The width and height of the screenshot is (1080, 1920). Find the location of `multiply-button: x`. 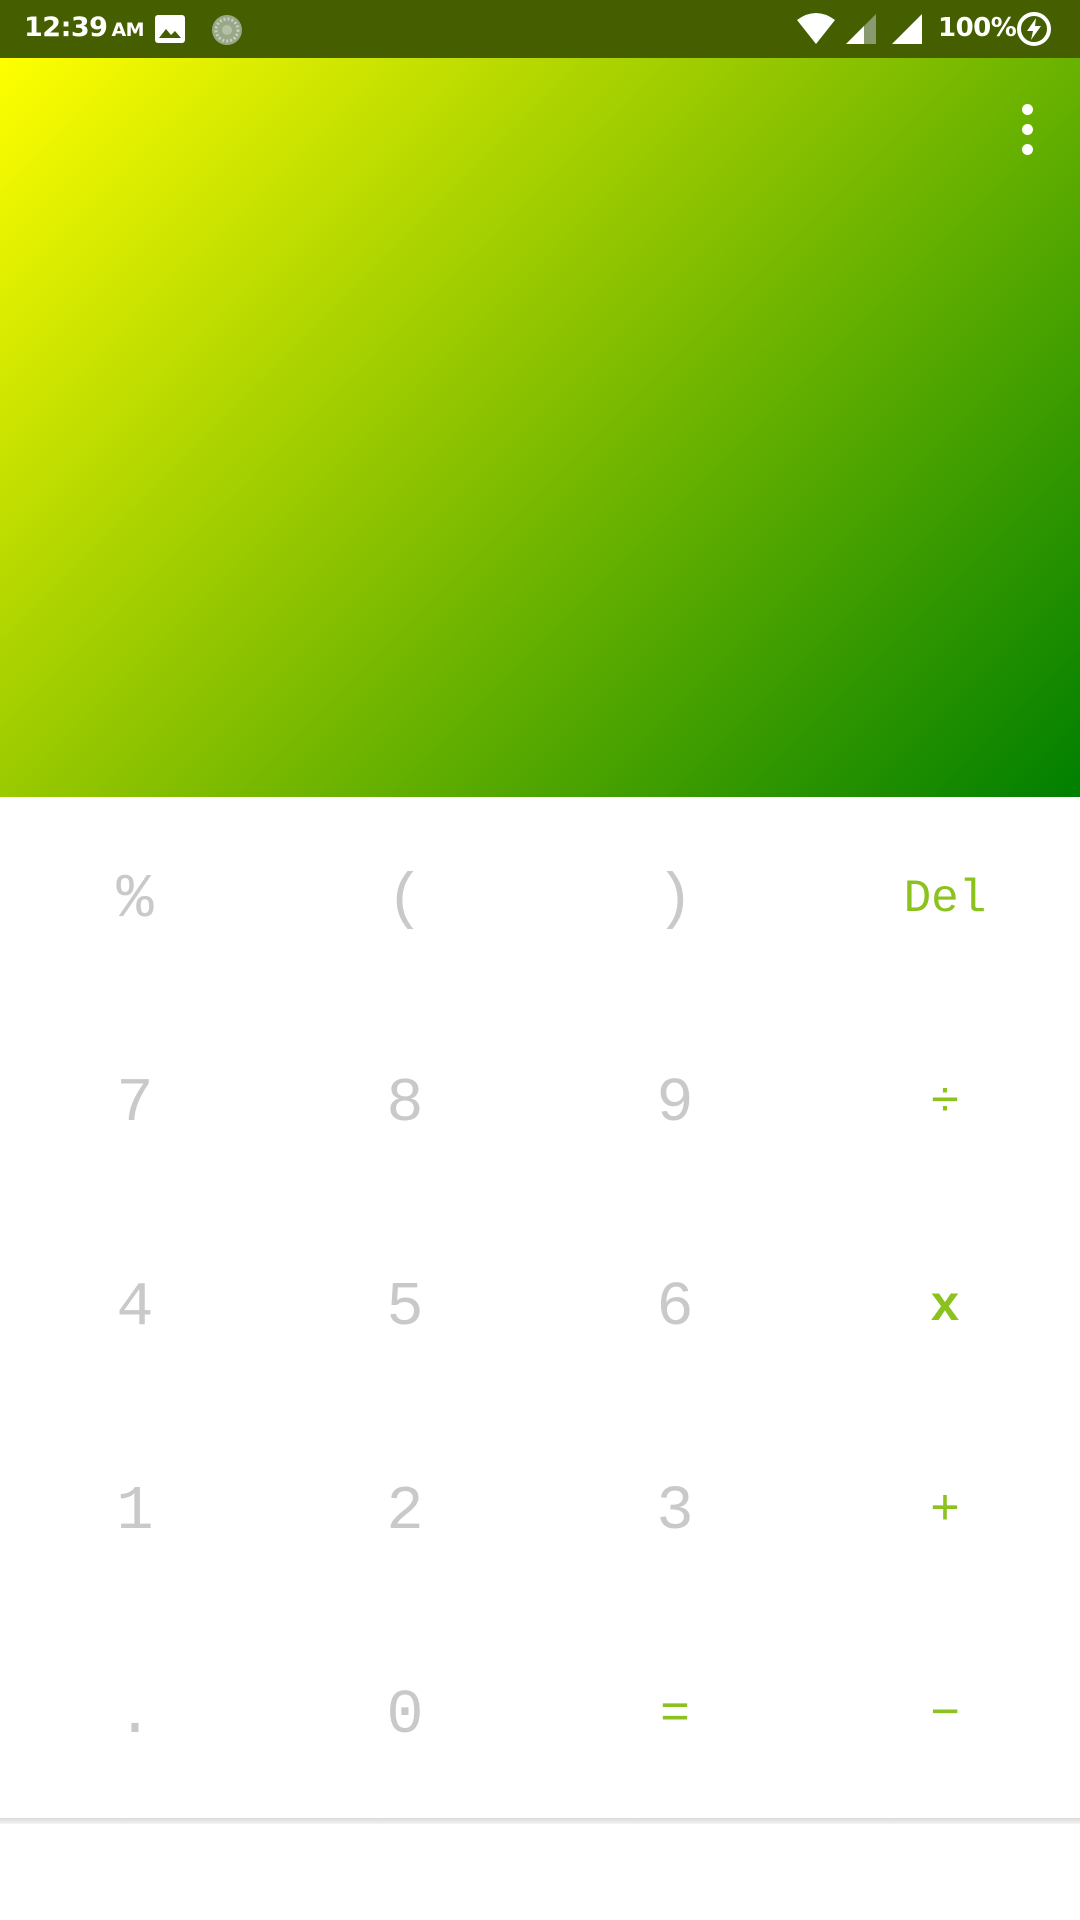

multiply-button: x is located at coordinates (945, 1307).